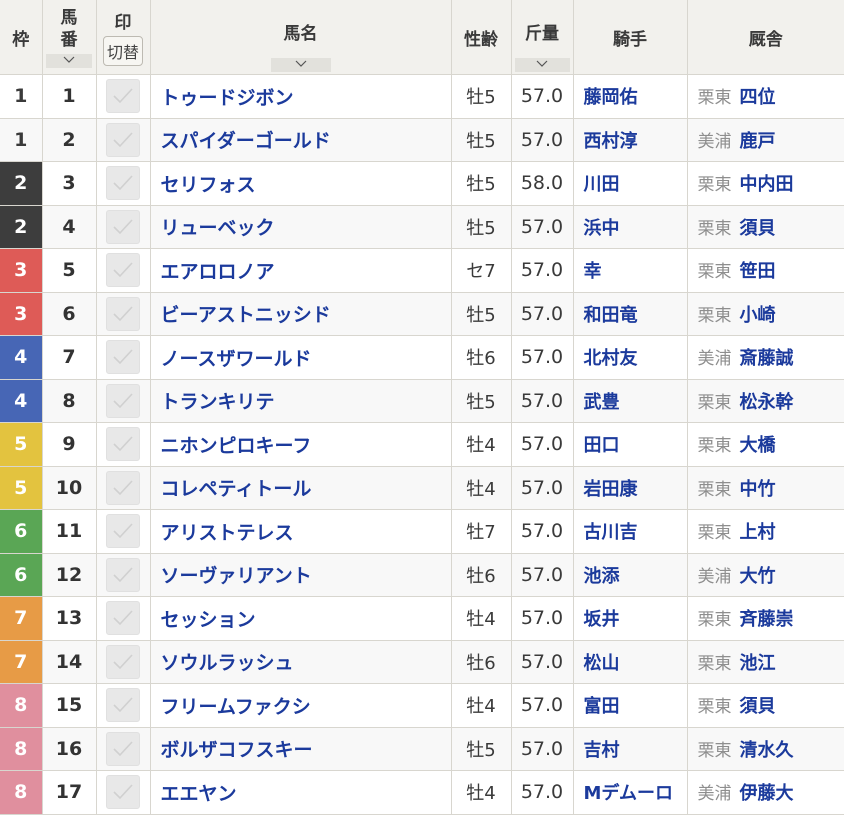 Image resolution: width=844 pixels, height=816 pixels. I want to click on horse-name-link: ボルザコフスキー, so click(237, 750).